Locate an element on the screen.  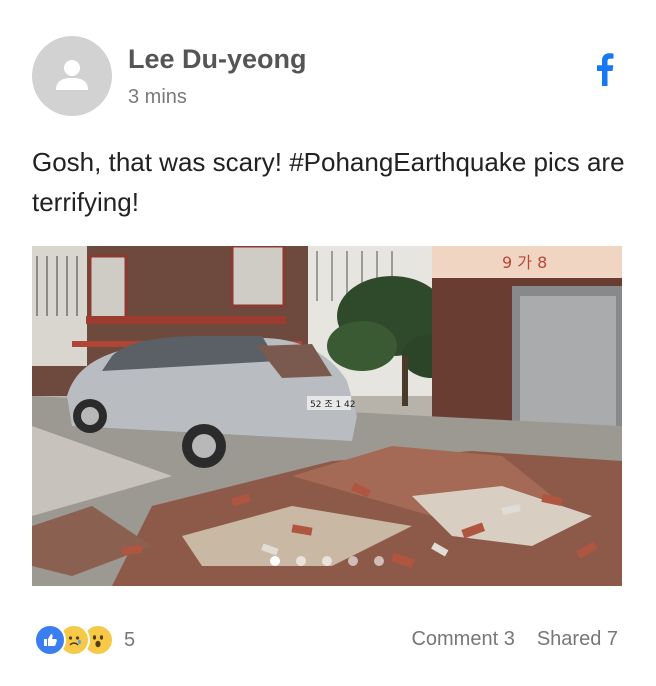
user-icon is located at coordinates (72, 75).